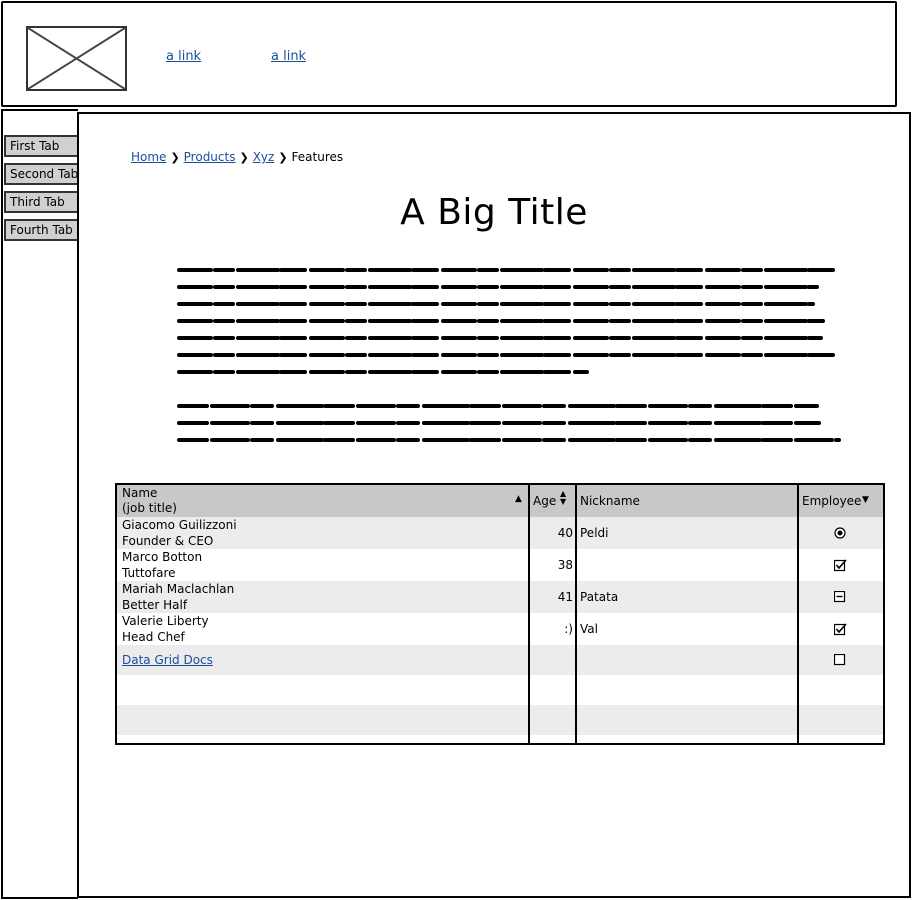 Image resolution: width=913 pixels, height=900 pixels. What do you see at coordinates (565, 565) in the screenshot?
I see `cell-age: 38` at bounding box center [565, 565].